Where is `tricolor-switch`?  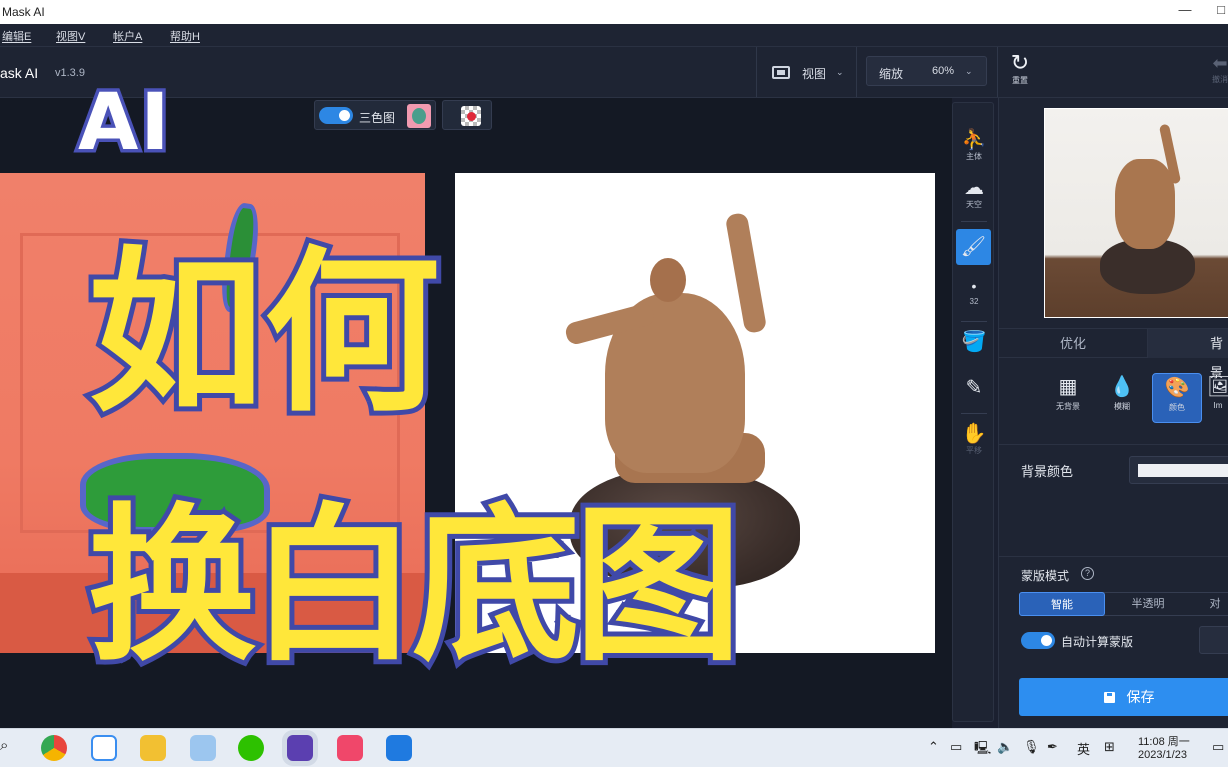
tricolor-switch is located at coordinates (336, 115).